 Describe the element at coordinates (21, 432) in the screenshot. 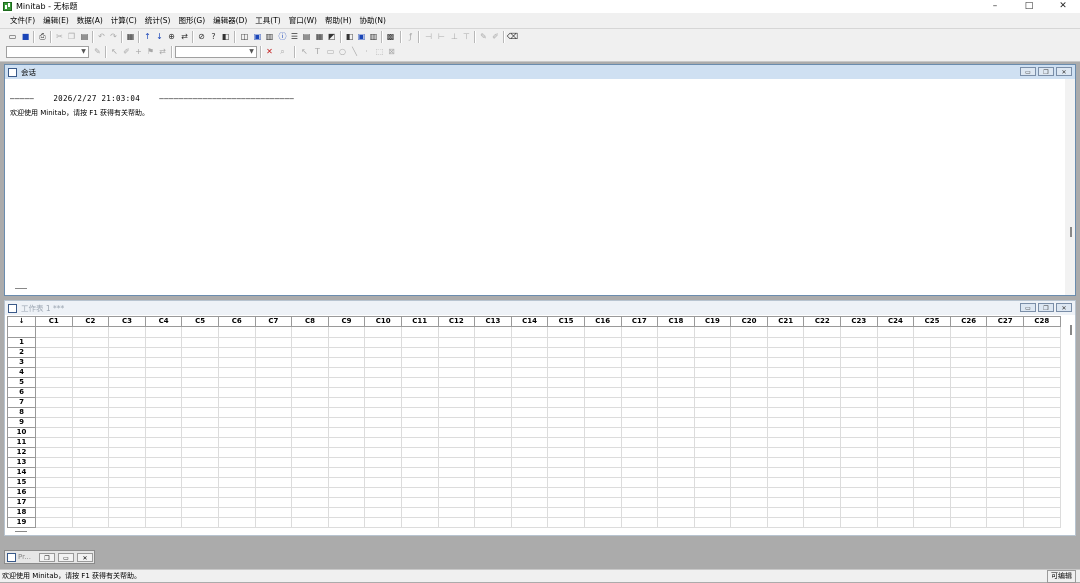

I see `row-number: 10` at that location.